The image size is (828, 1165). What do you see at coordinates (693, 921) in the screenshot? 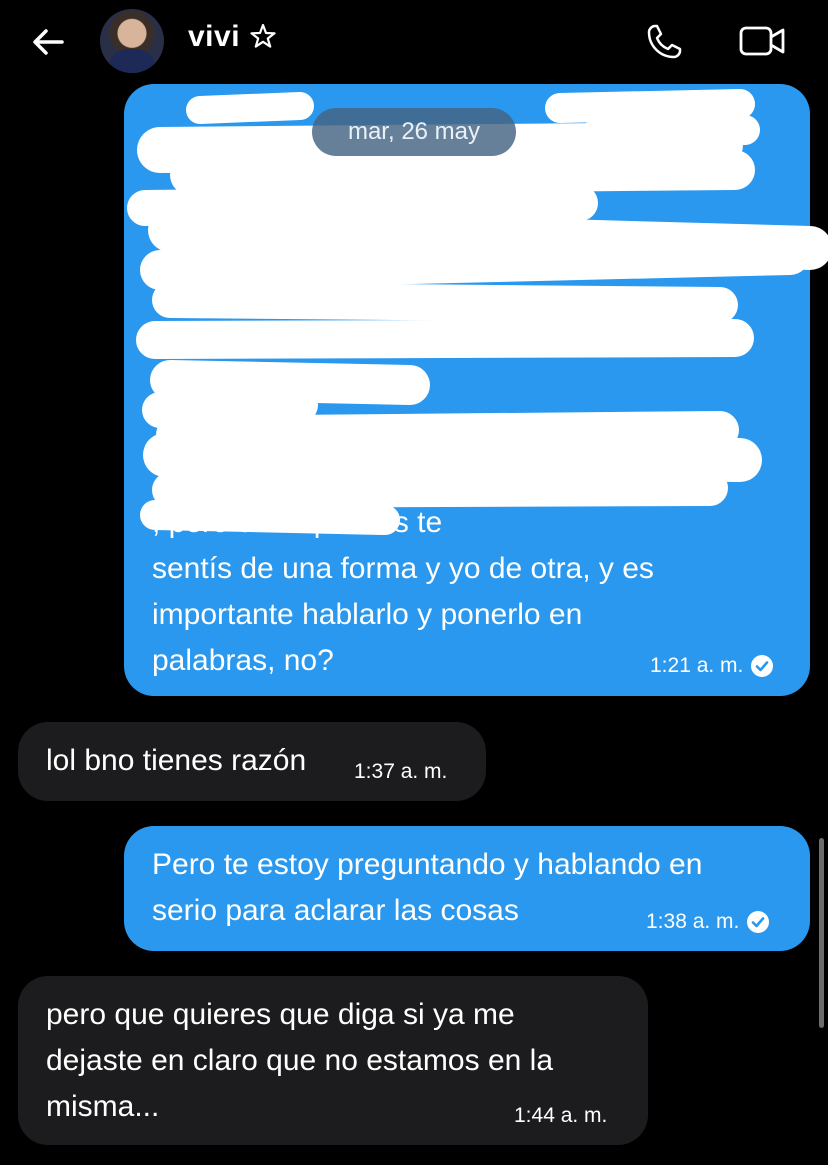
I see `message-time: 1:38 a. m.` at bounding box center [693, 921].